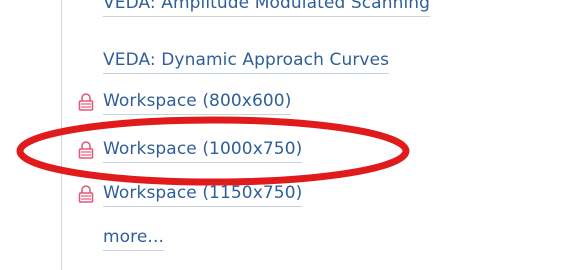  I want to click on link-workspace-1150x750: Workspace (1150x750), so click(189, 194).